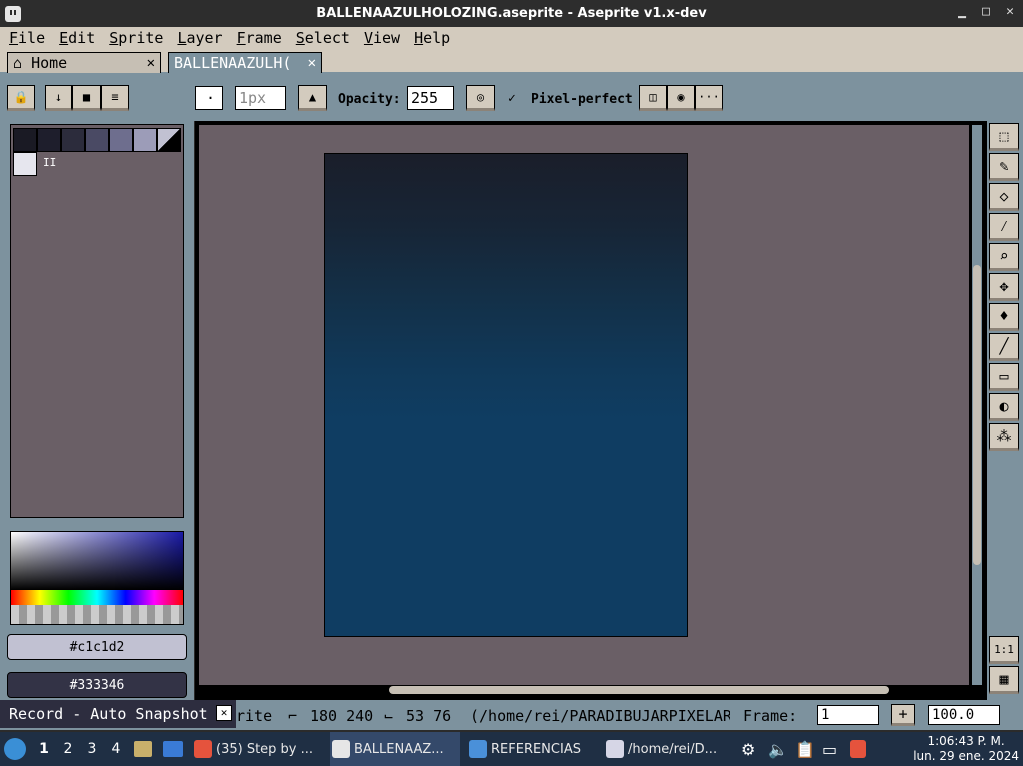 Image resolution: width=1023 pixels, height=766 pixels. I want to click on settings-tray-icon: ⚙, so click(748, 749).